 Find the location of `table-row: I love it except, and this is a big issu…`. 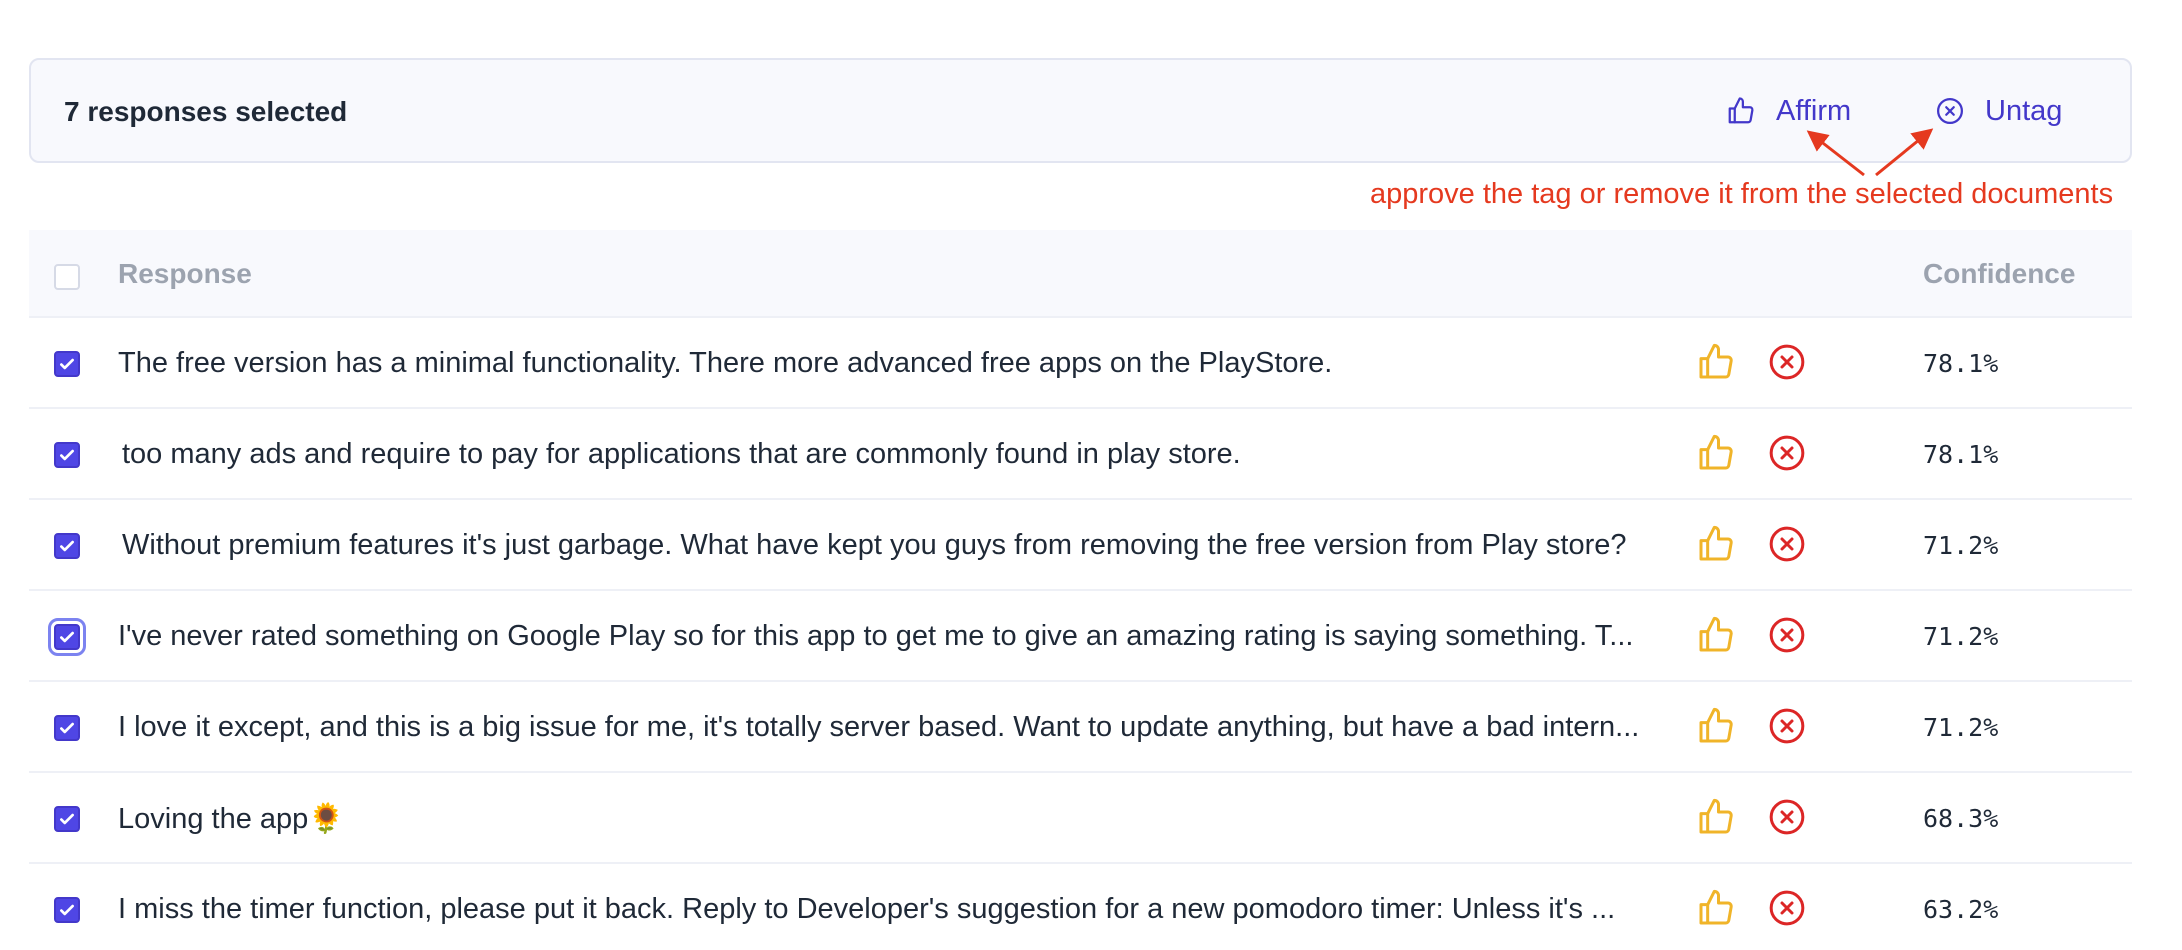

table-row: I love it except, and this is a big issu… is located at coordinates (1080, 727).